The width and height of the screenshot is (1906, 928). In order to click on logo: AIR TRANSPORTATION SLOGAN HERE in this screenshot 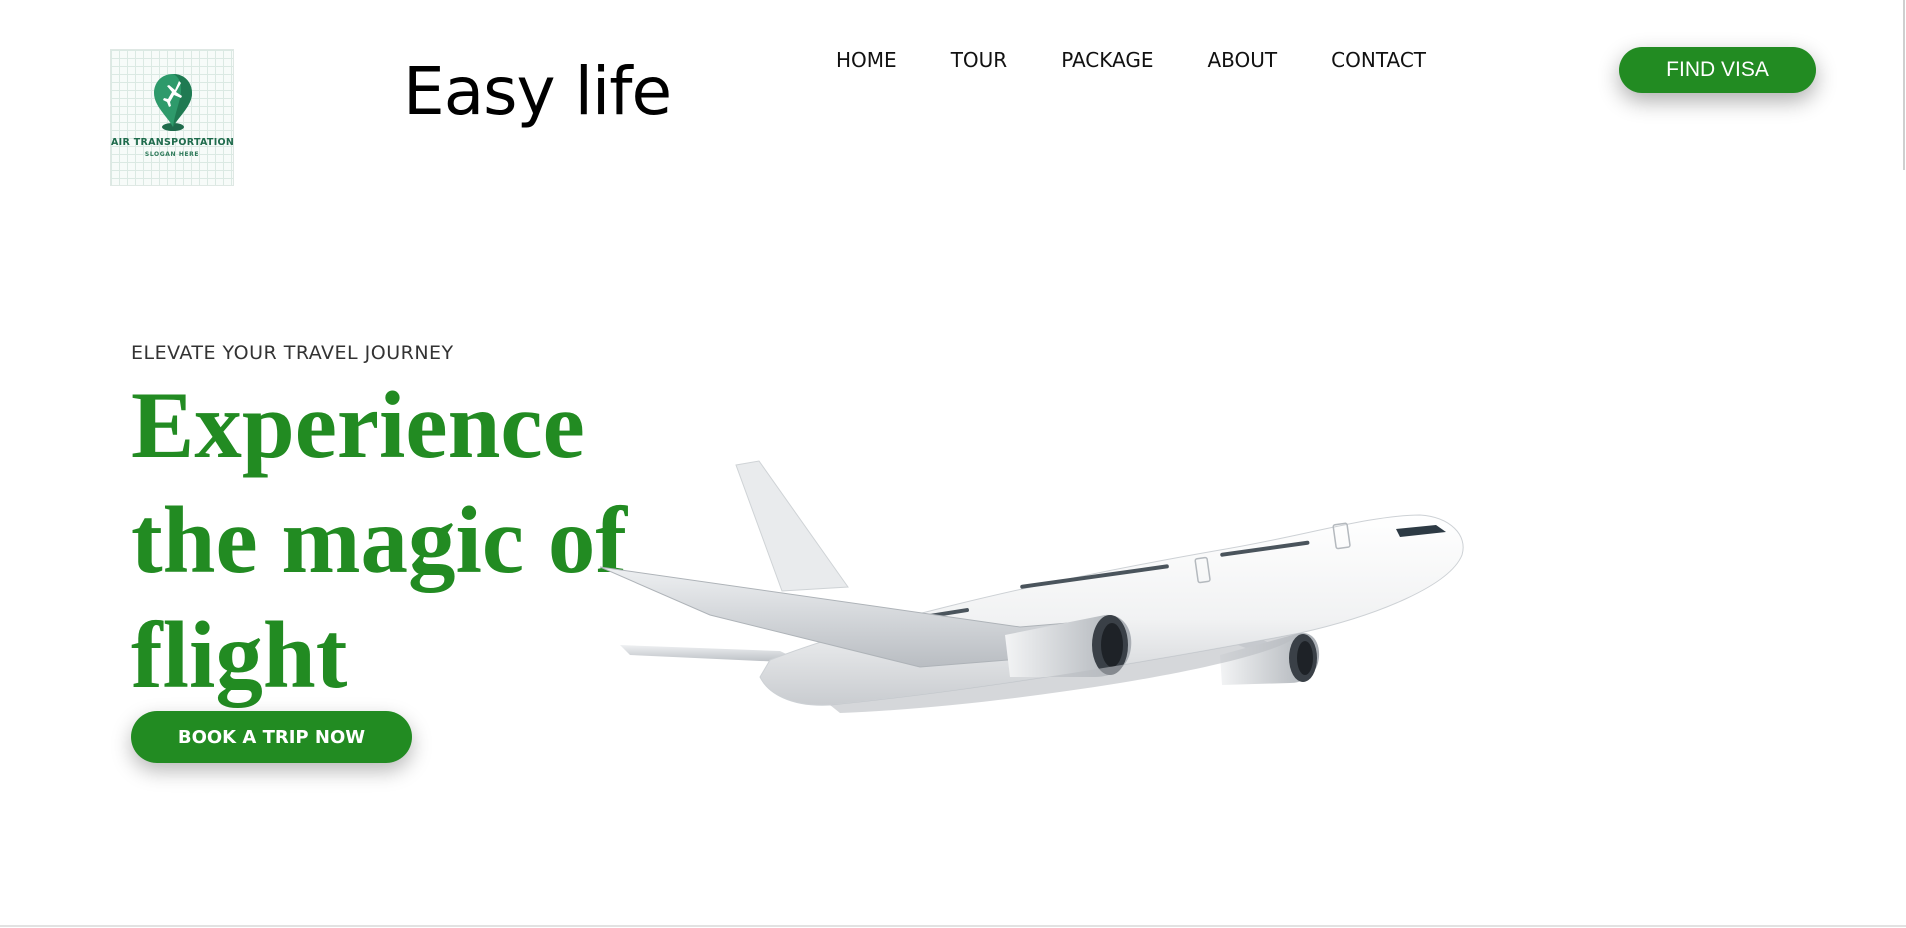, I will do `click(172, 117)`.